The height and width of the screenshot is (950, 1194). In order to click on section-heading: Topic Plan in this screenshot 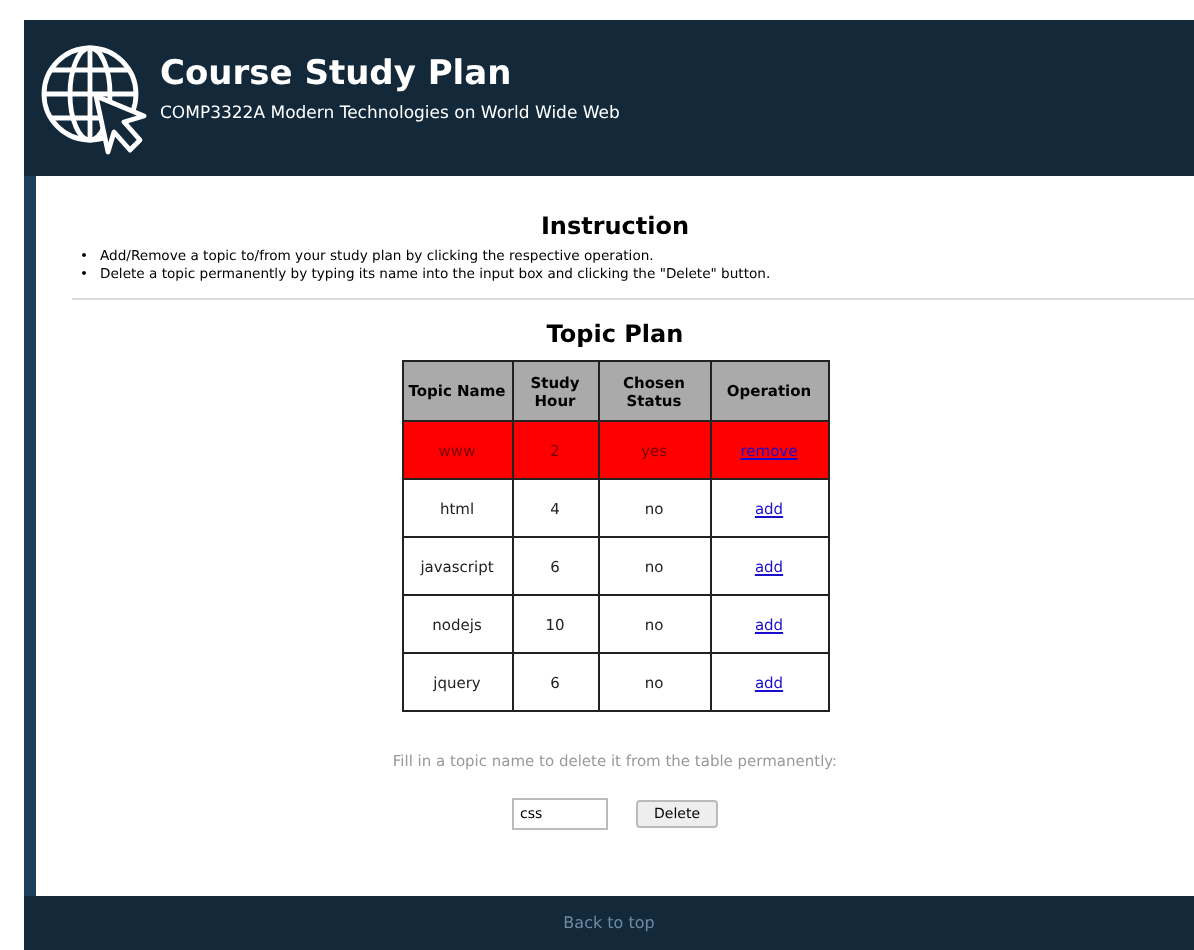, I will do `click(615, 334)`.